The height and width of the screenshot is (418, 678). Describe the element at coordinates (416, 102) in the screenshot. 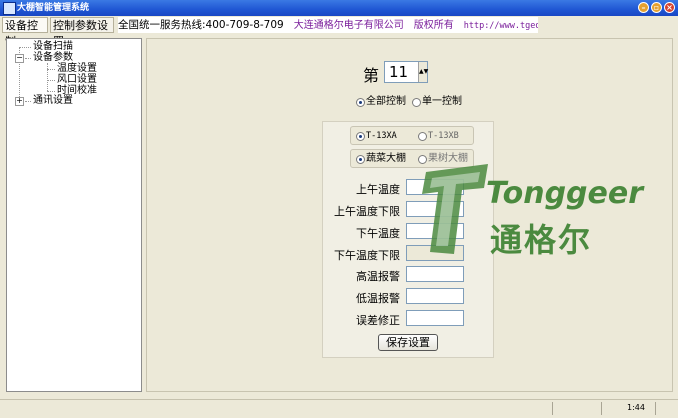

I see `radio-single-control` at that location.